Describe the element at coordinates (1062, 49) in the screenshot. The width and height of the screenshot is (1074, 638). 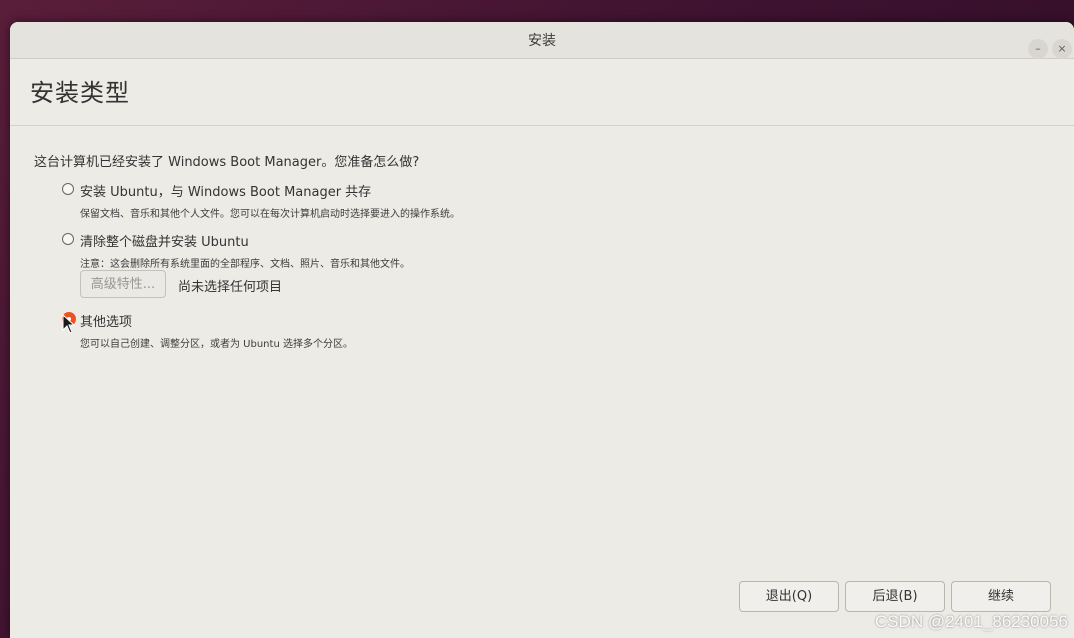
I see `close-button: ×` at that location.